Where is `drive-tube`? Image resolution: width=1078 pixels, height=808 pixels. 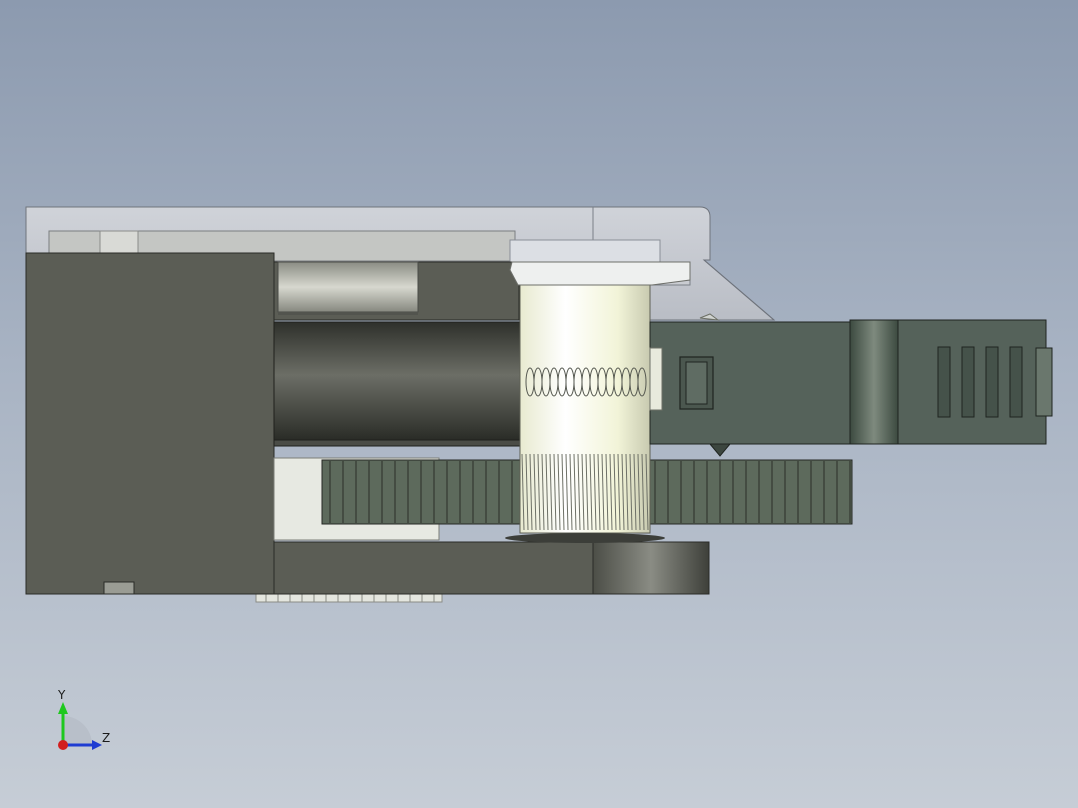 drive-tube is located at coordinates (401, 384).